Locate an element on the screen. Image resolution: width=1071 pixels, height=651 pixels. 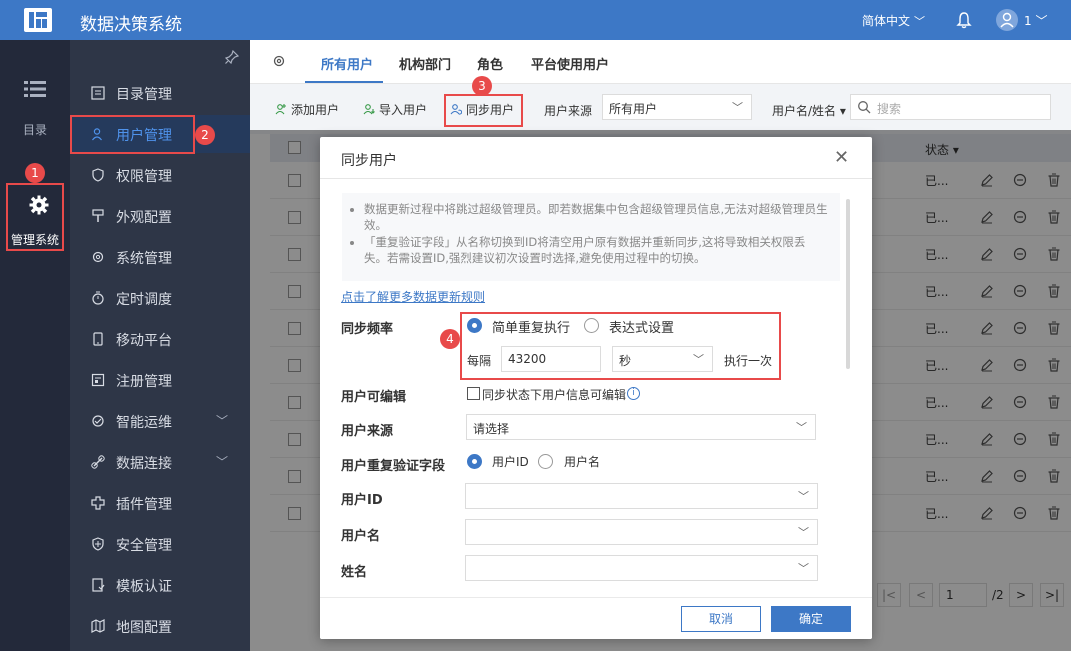
shield-icon is located at coordinates (98, 175).